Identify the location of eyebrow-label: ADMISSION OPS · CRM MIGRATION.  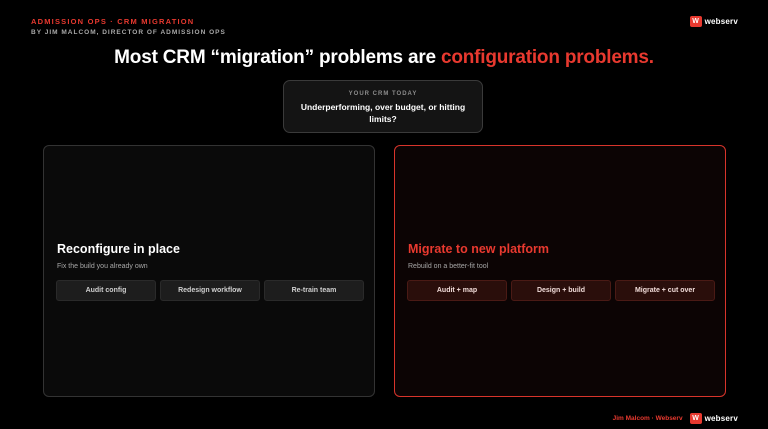
(113, 21).